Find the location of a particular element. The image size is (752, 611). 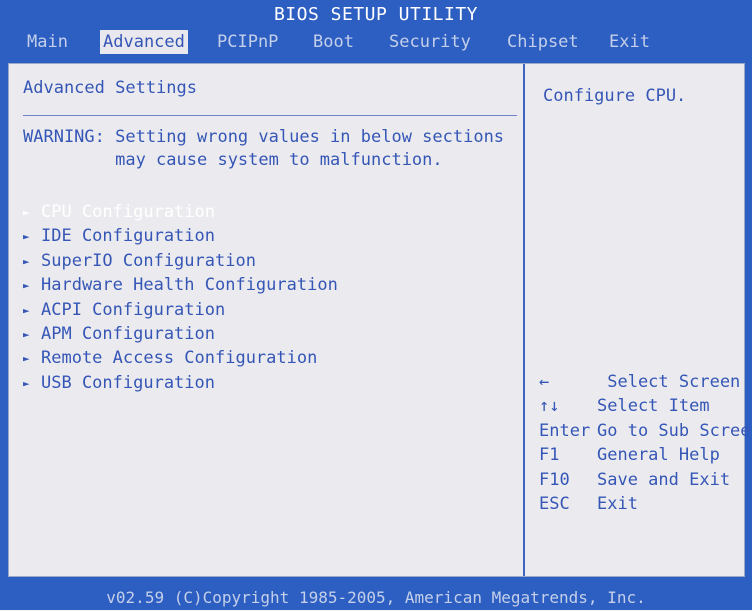

menu-boot: Boot is located at coordinates (333, 42).